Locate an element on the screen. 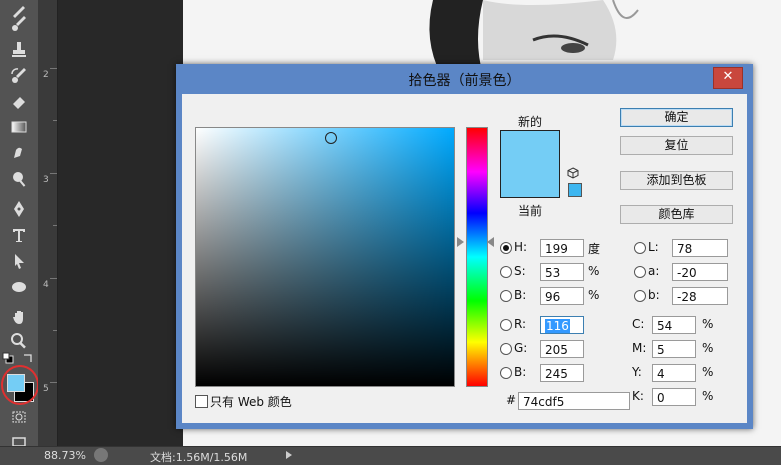 The width and height of the screenshot is (781, 465). cyan-unit: % is located at coordinates (708, 324).